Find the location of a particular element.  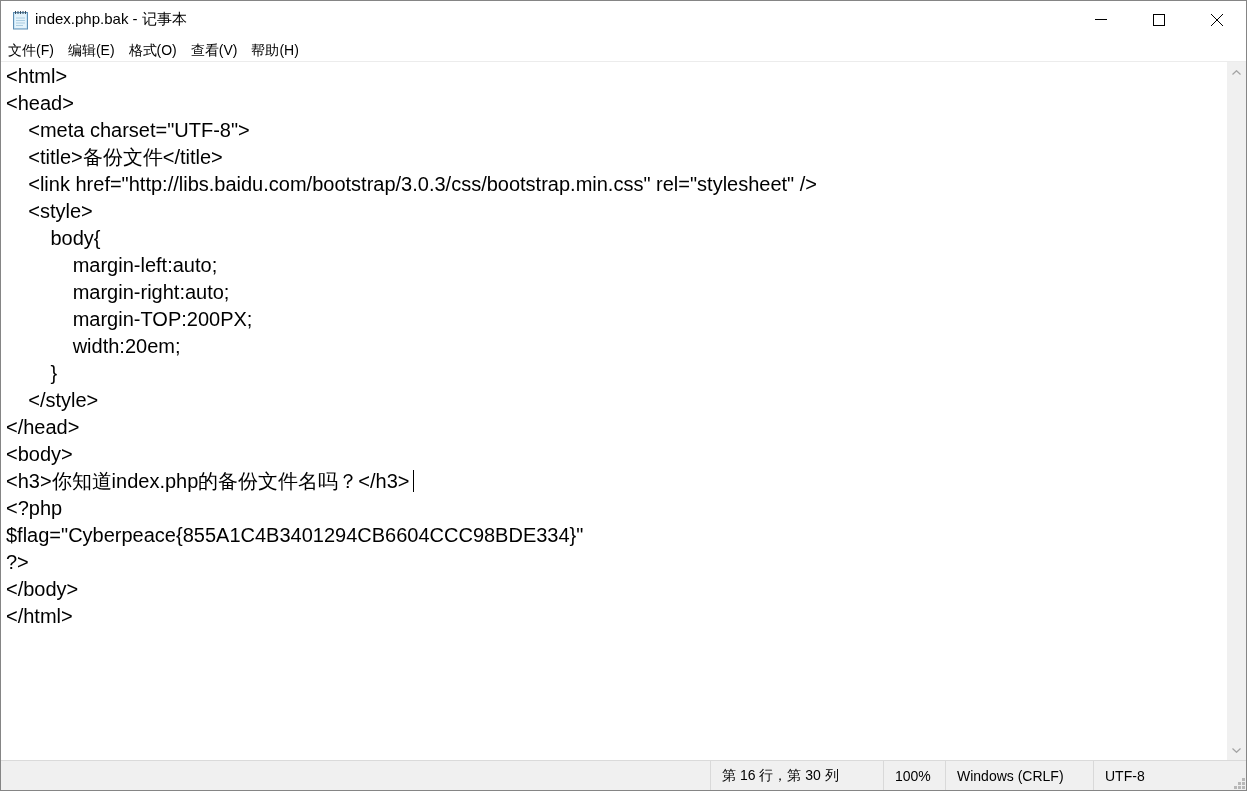

chevron-up-icon is located at coordinates (1236, 72).